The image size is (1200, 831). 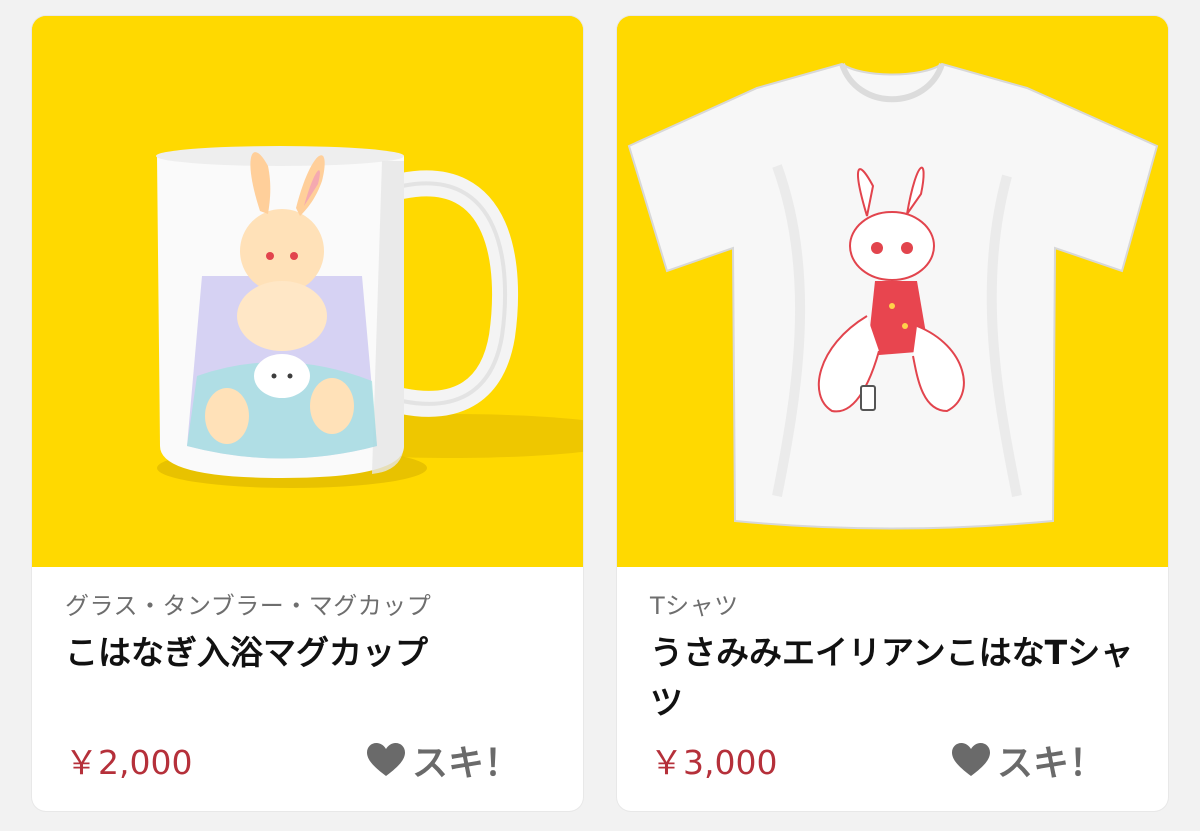 What do you see at coordinates (129, 762) in the screenshot?
I see `product-price: ￥2,000` at bounding box center [129, 762].